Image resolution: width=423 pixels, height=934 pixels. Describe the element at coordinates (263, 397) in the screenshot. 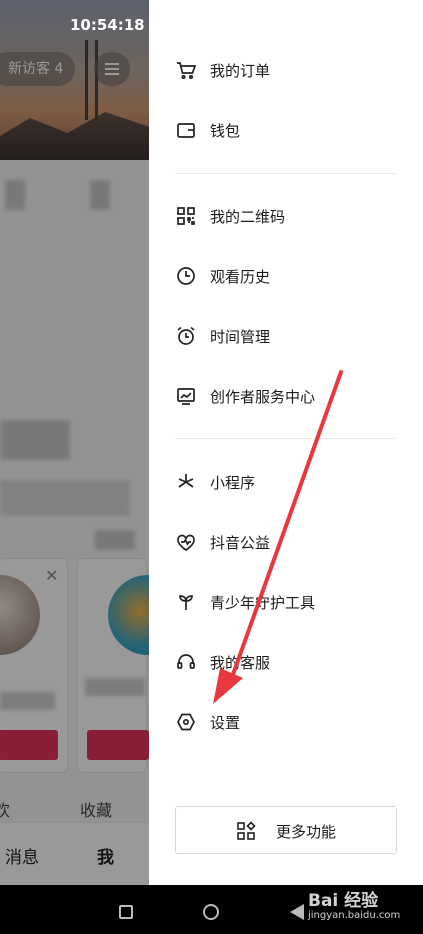

I see `menu-item-label: 创作者服务中心` at that location.